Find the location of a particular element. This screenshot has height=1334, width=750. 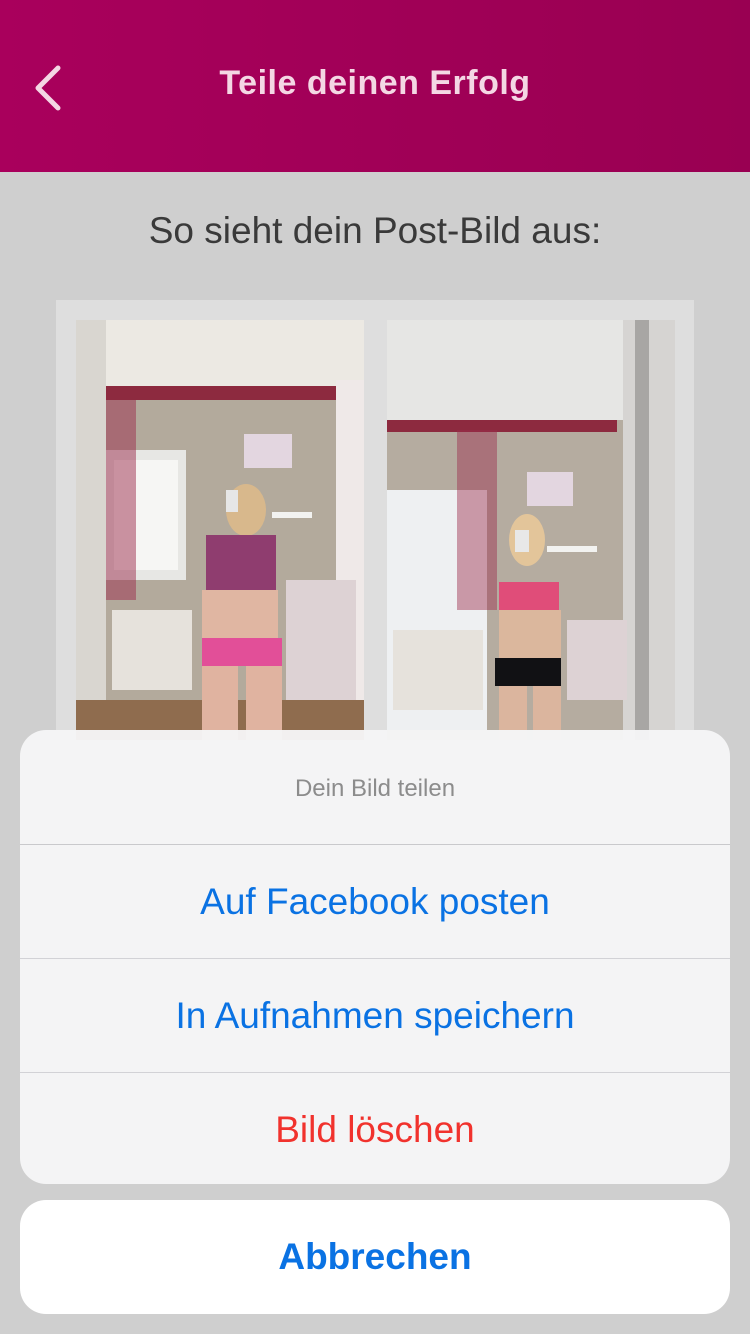

page-title: Teile deinen Erfolg is located at coordinates (375, 83).